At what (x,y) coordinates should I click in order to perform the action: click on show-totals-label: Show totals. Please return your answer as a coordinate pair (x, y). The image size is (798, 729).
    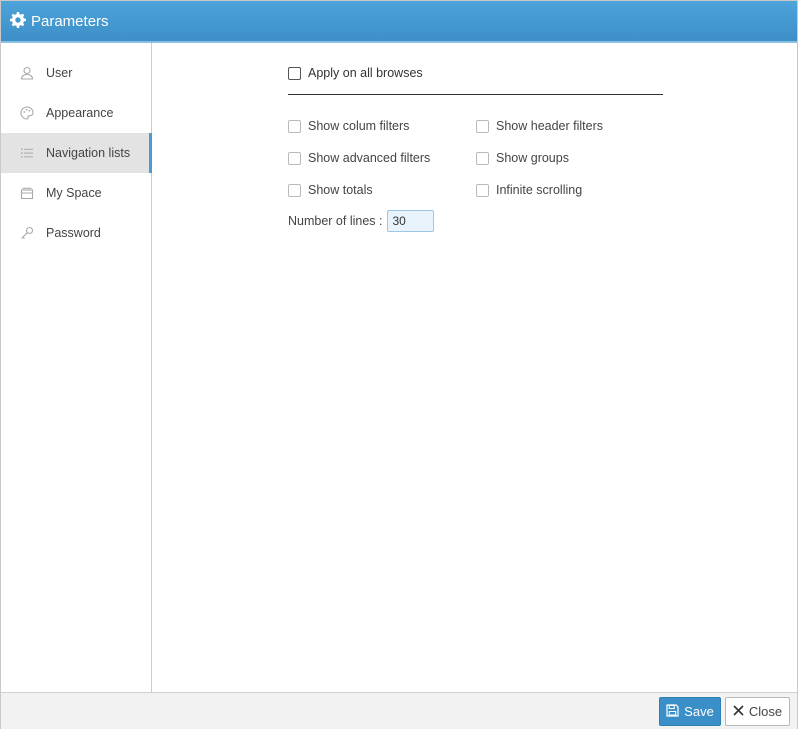
    Looking at the image, I should click on (340, 190).